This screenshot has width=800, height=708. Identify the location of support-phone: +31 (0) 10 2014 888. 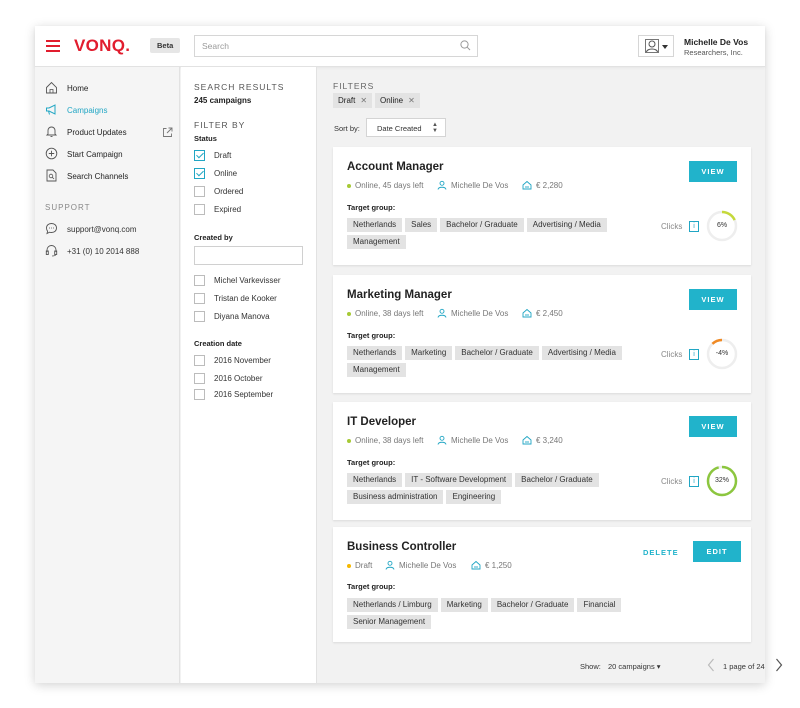
(109, 252).